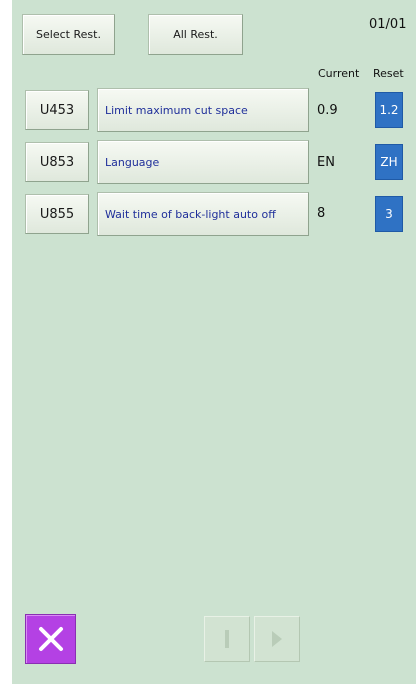 The width and height of the screenshot is (416, 684). What do you see at coordinates (68, 34) in the screenshot?
I see `select-rest-button: Select Rest.` at bounding box center [68, 34].